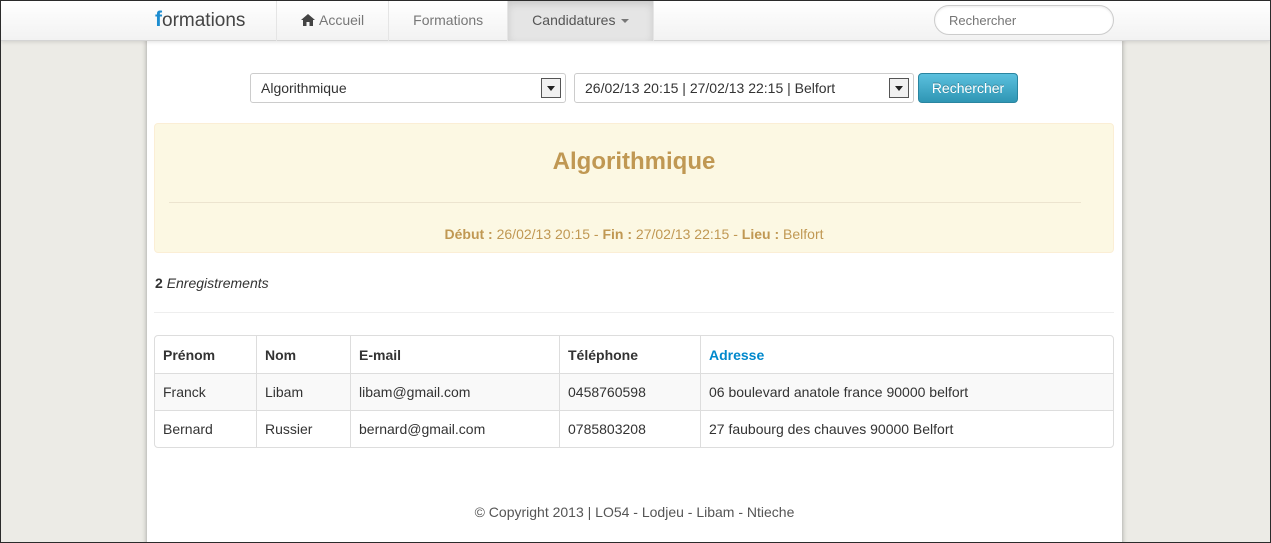 This screenshot has width=1271, height=543. What do you see at coordinates (303, 354) in the screenshot?
I see `column-header-nom: Nom` at bounding box center [303, 354].